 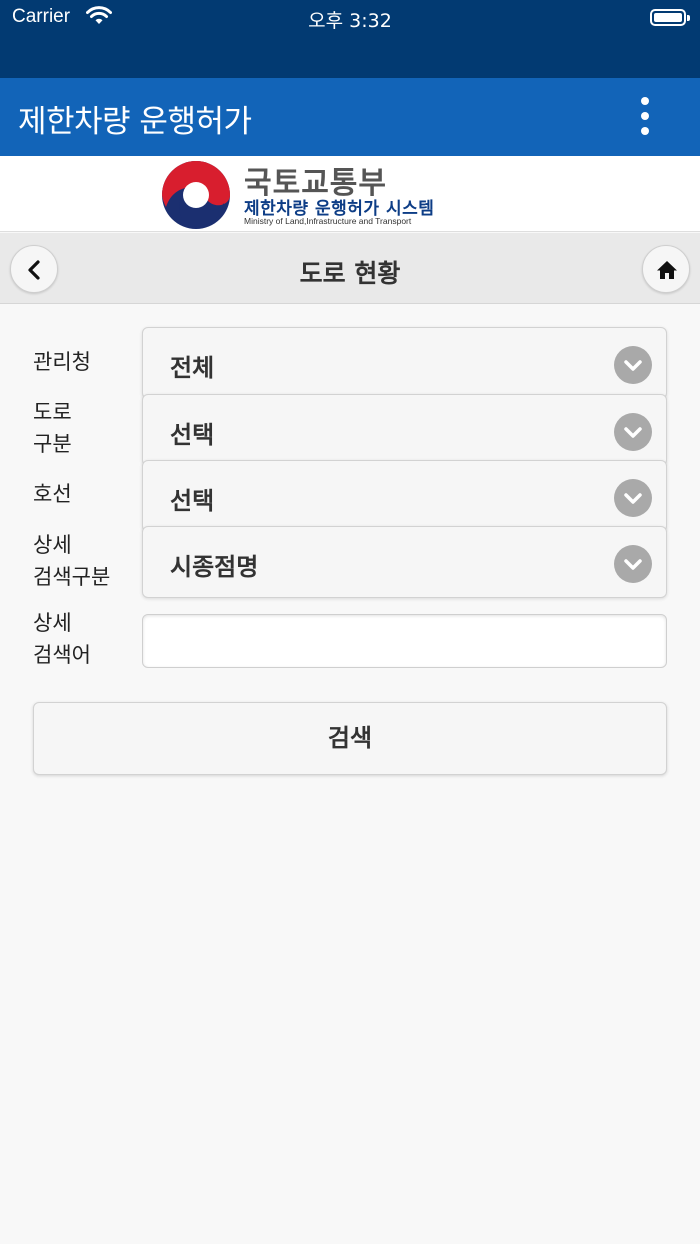 I want to click on office-label: 관리청, so click(x=62, y=362).